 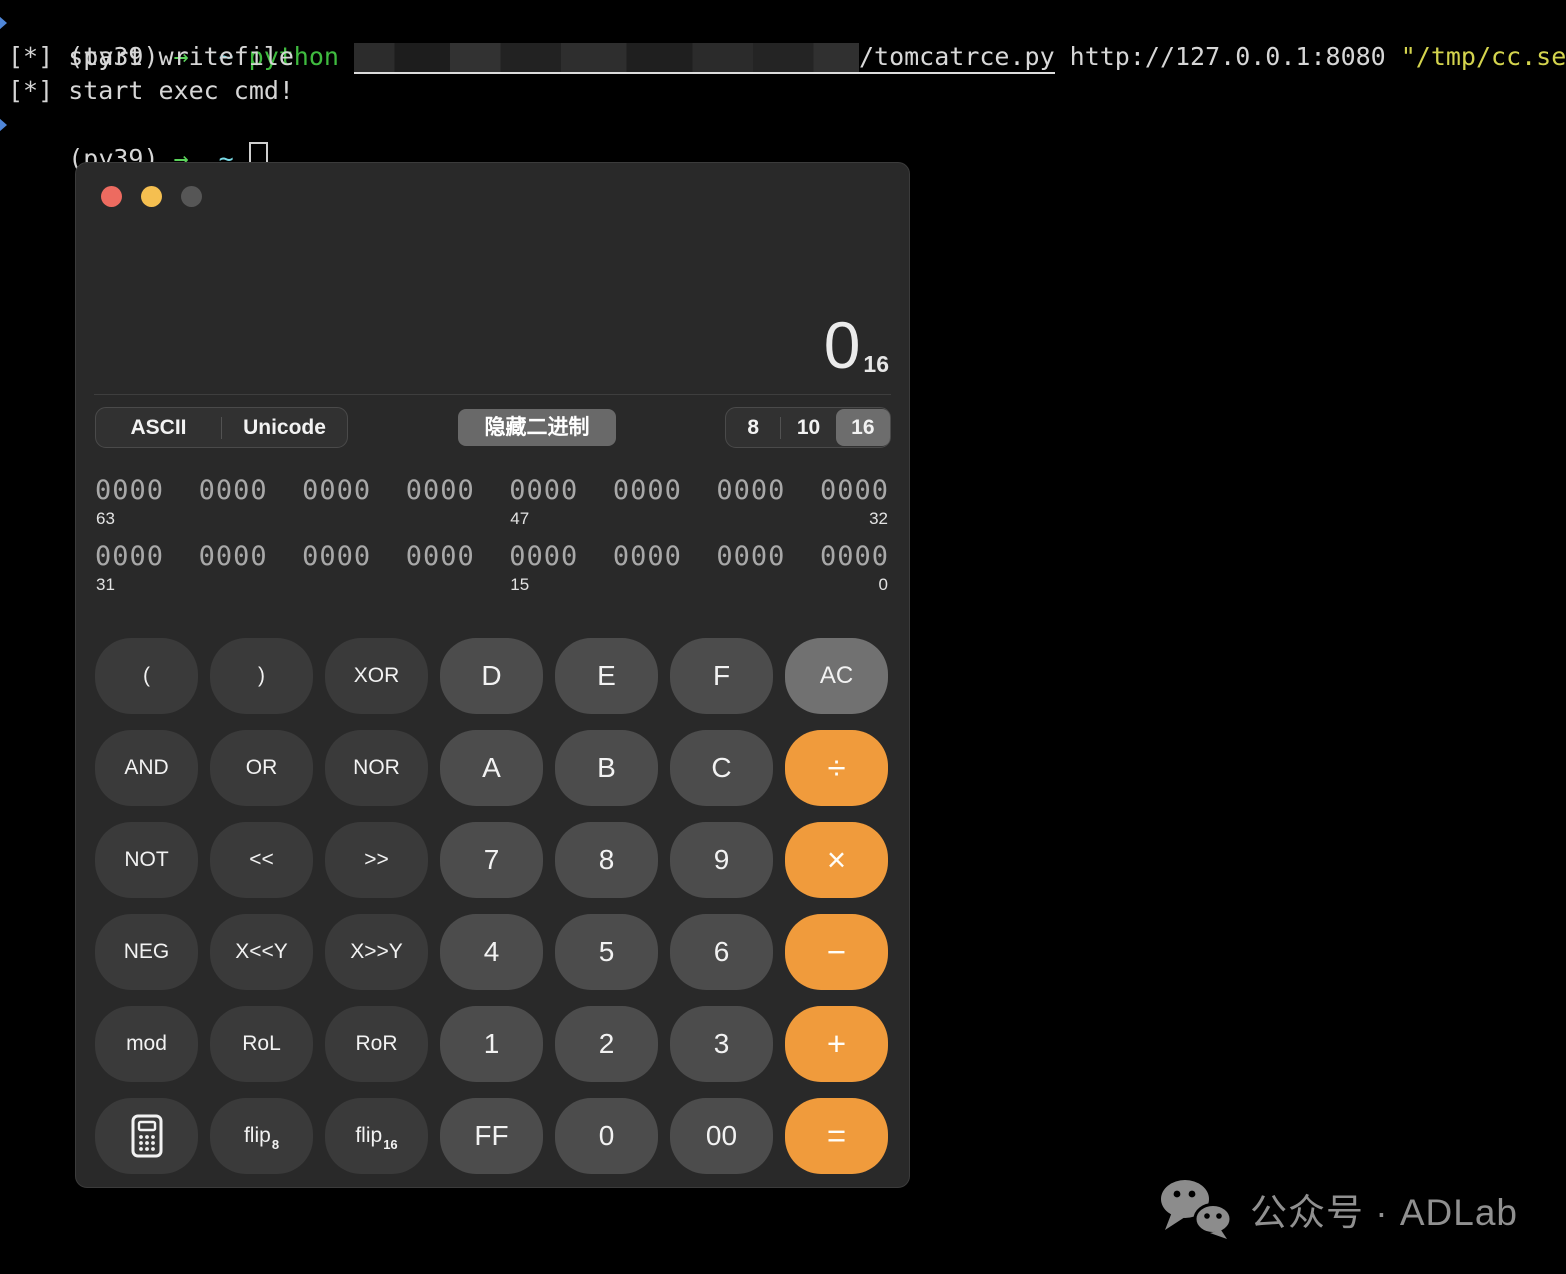 What do you see at coordinates (753, 427) in the screenshot?
I see `base-segment-8: 8` at bounding box center [753, 427].